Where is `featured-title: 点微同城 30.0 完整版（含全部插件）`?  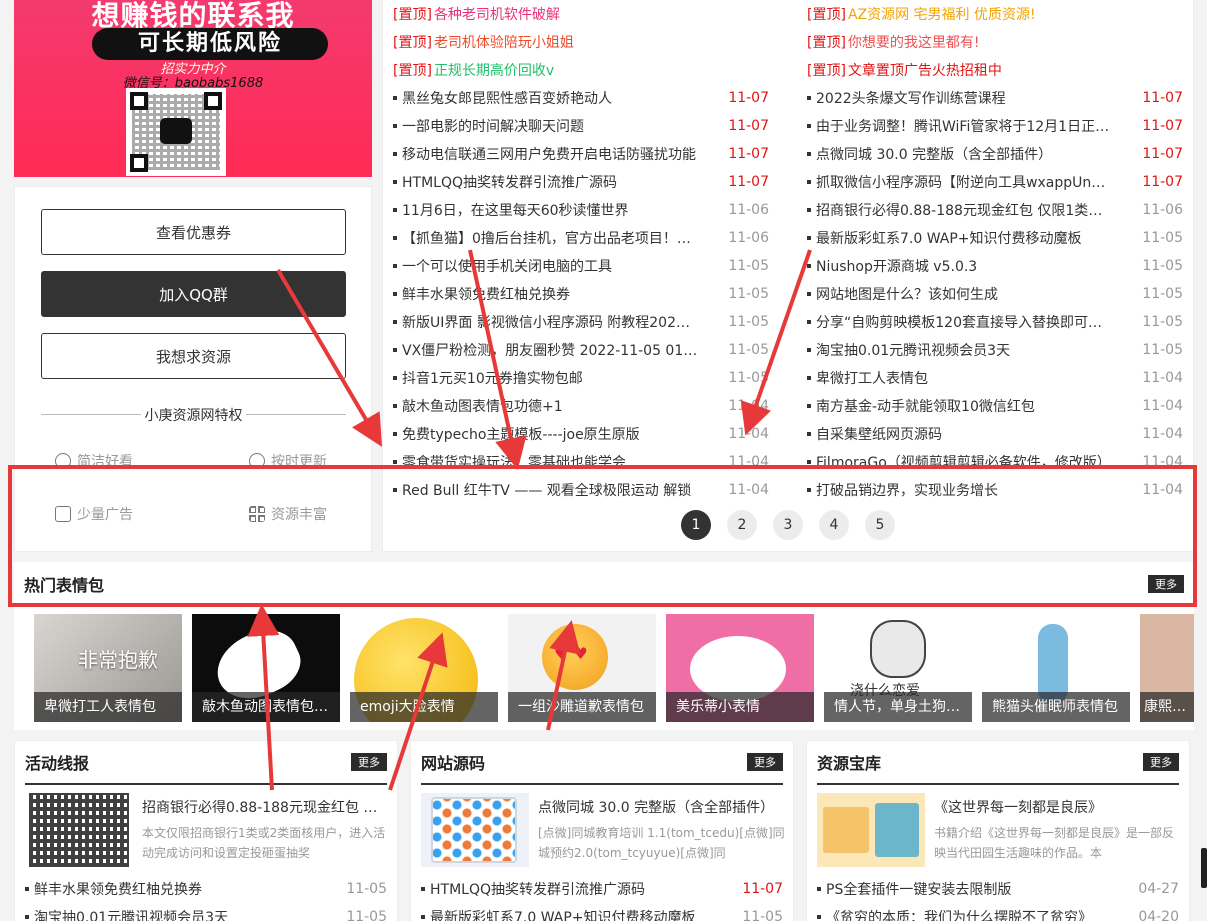
featured-title: 点微同城 30.0 完整版（含全部插件） is located at coordinates (662, 807).